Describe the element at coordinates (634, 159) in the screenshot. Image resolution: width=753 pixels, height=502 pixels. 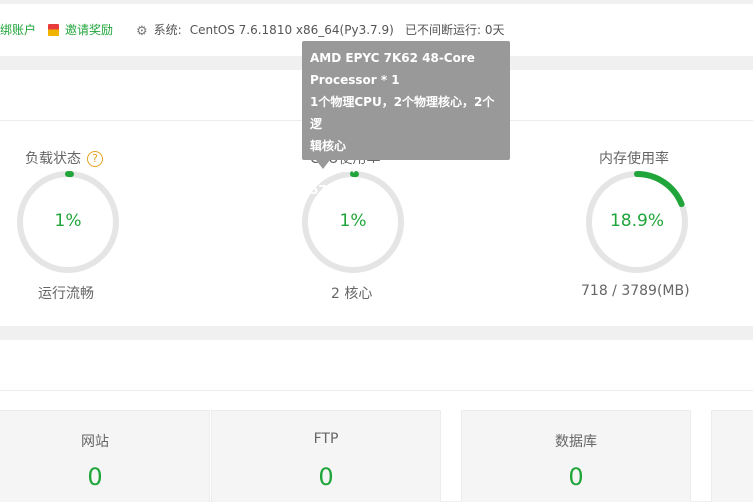
I see `memory-usage-title: 内存使用率` at that location.